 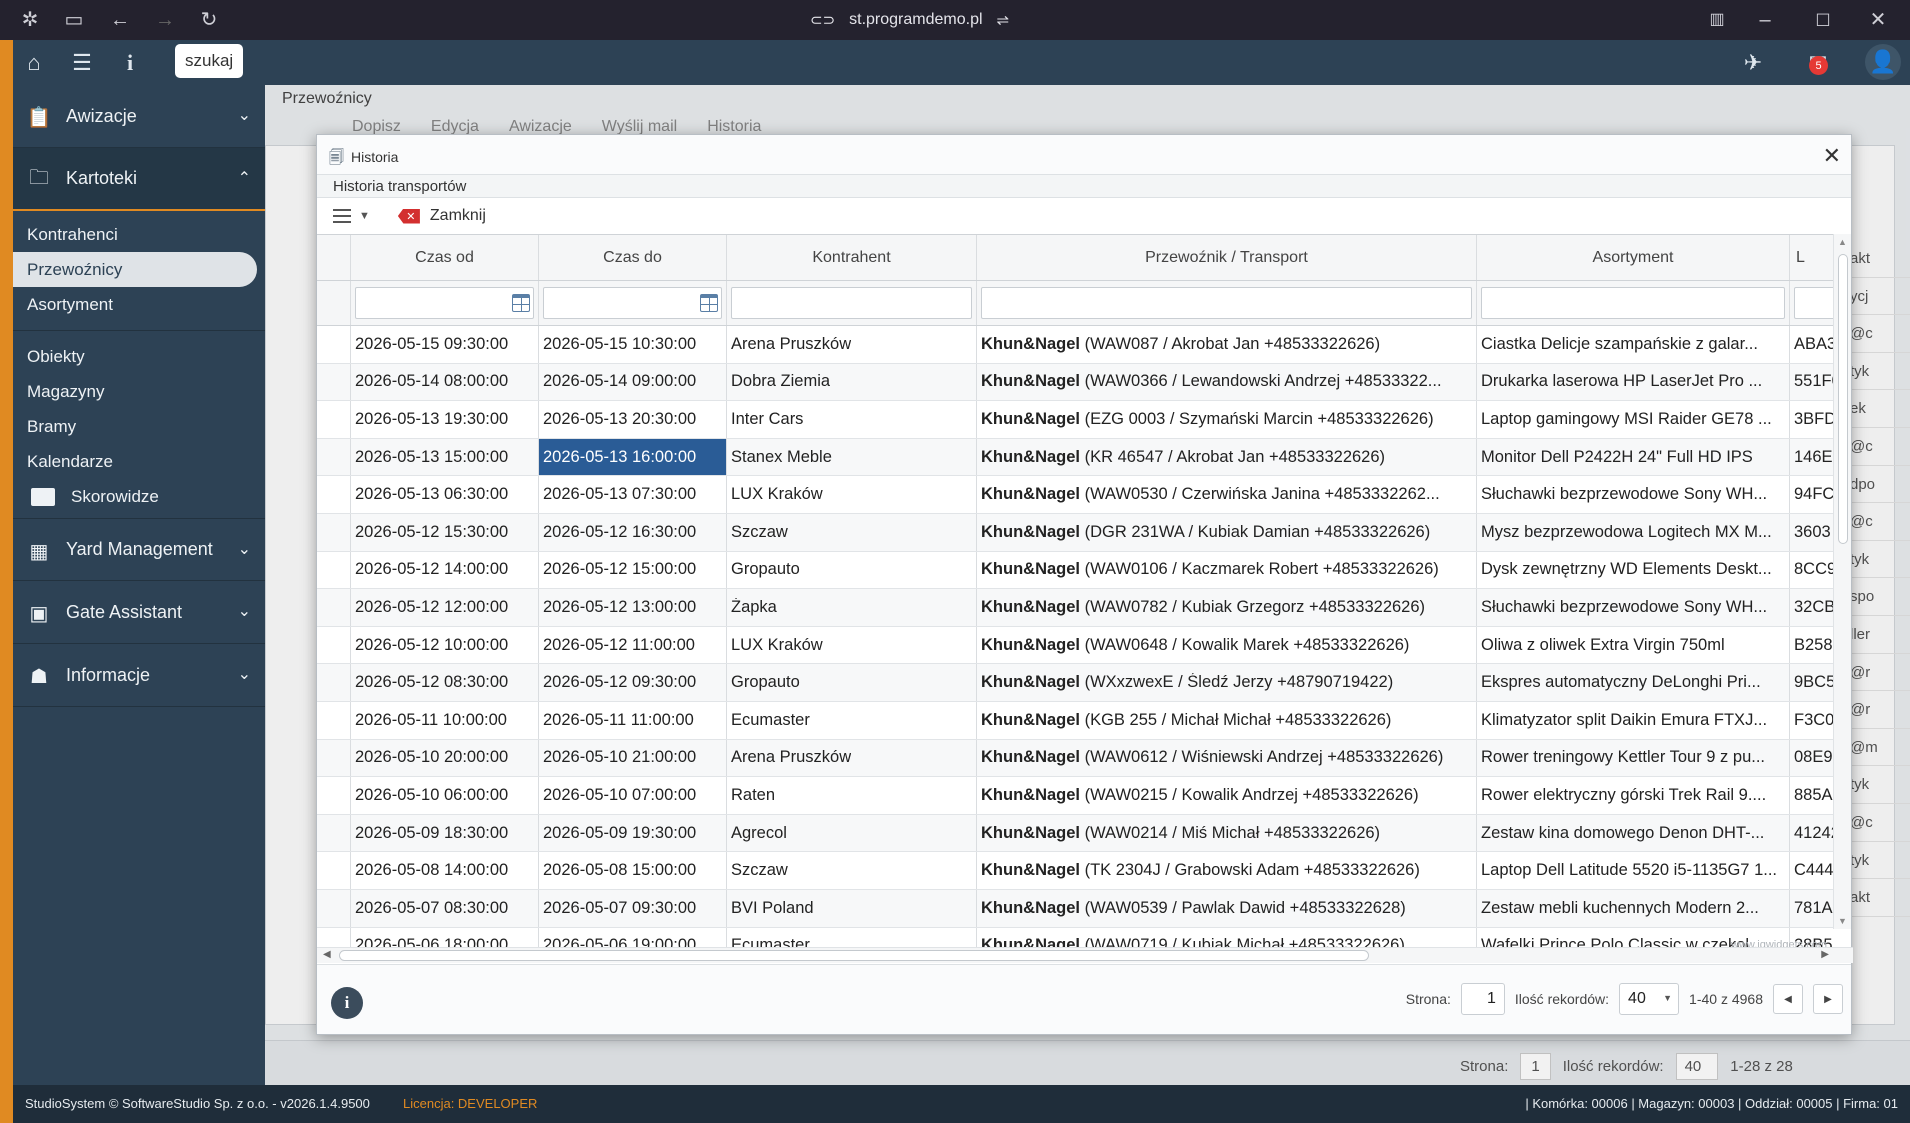 I want to click on address-bar: ⊂⊃ st.programdemo.pl ⇌, so click(x=909, y=20).